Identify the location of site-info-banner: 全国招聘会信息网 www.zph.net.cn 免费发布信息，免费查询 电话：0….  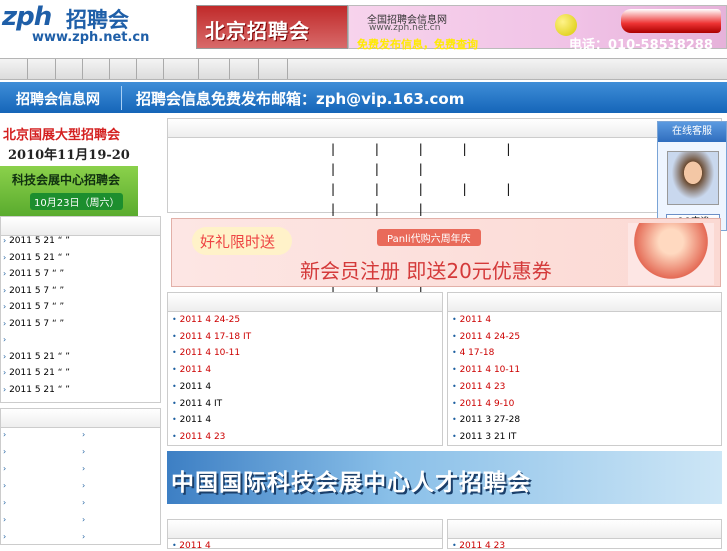
(537, 29).